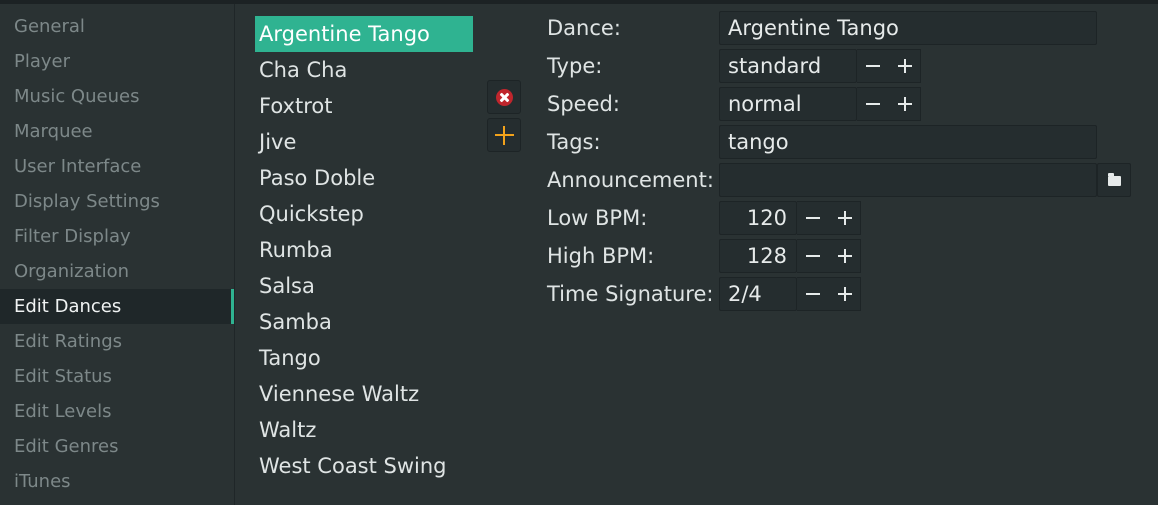 The width and height of the screenshot is (1158, 505). Describe the element at coordinates (630, 294) in the screenshot. I see `time-signature-label: Time Signature:` at that location.